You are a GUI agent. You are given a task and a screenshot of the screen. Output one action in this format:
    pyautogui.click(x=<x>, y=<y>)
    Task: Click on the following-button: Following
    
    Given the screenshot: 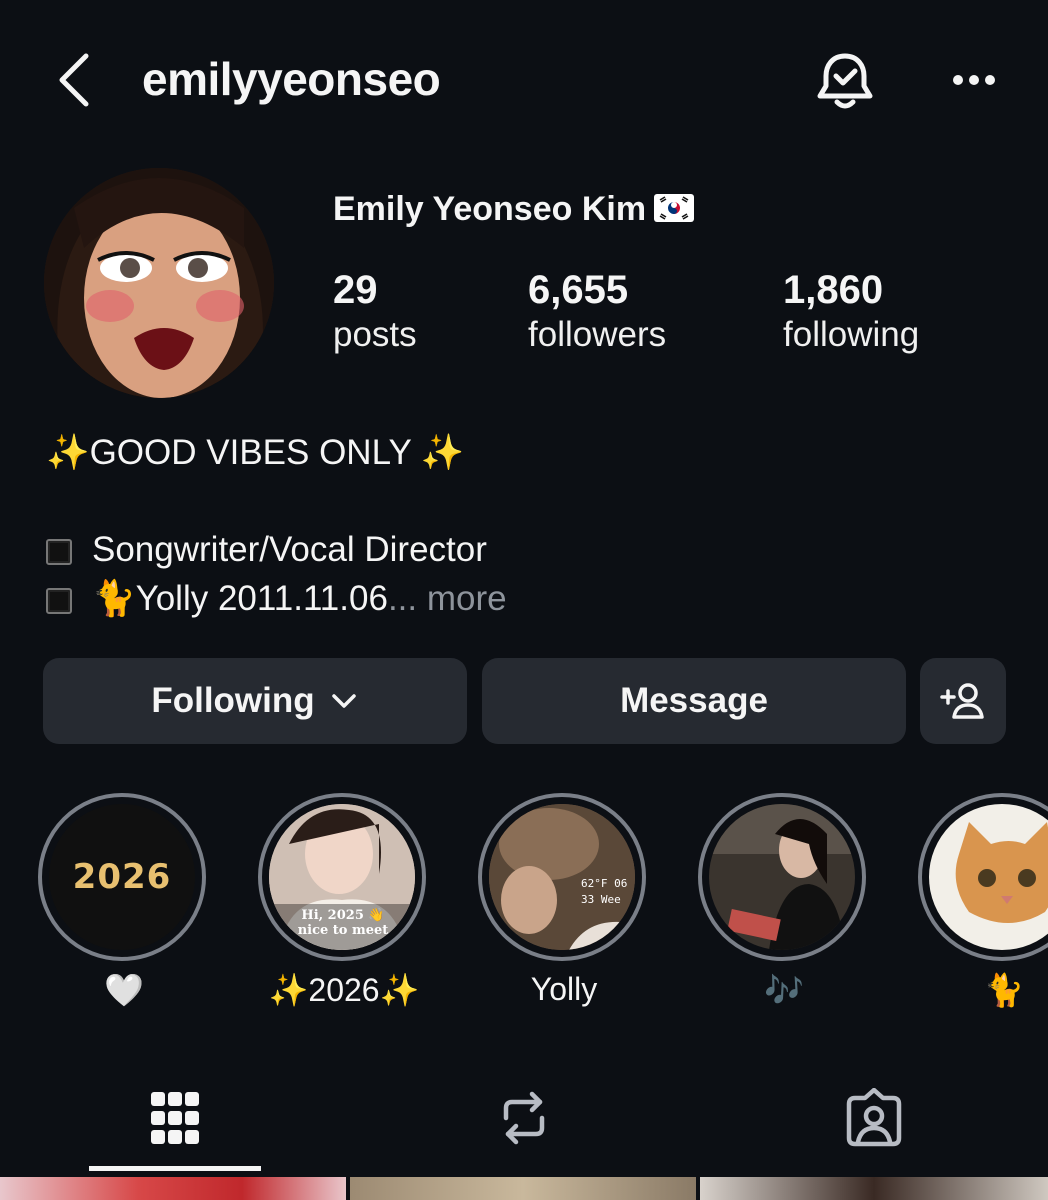 What is the action you would take?
    pyautogui.click(x=255, y=701)
    